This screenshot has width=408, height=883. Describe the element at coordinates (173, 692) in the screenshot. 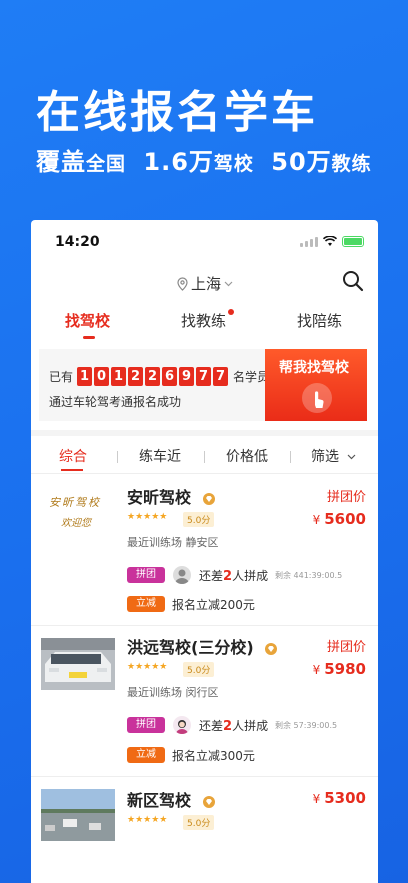

I see `training-area: 最近训练场 闵行区` at that location.